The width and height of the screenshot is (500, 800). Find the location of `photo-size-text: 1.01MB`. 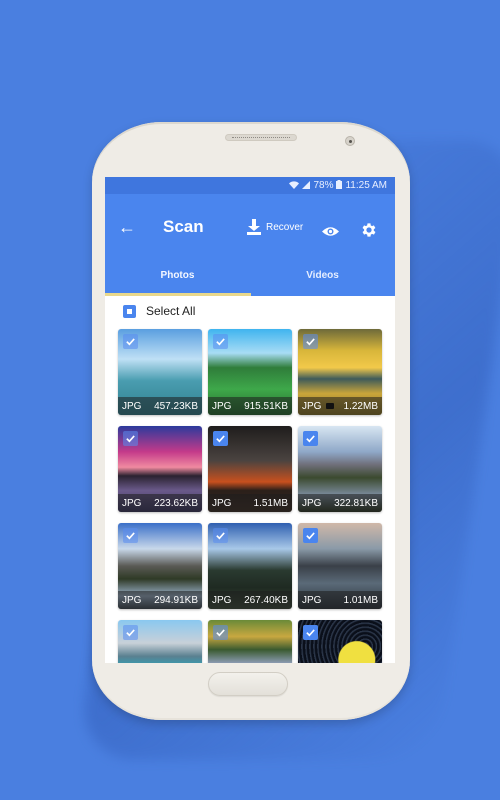

photo-size-text: 1.01MB is located at coordinates (360, 600).